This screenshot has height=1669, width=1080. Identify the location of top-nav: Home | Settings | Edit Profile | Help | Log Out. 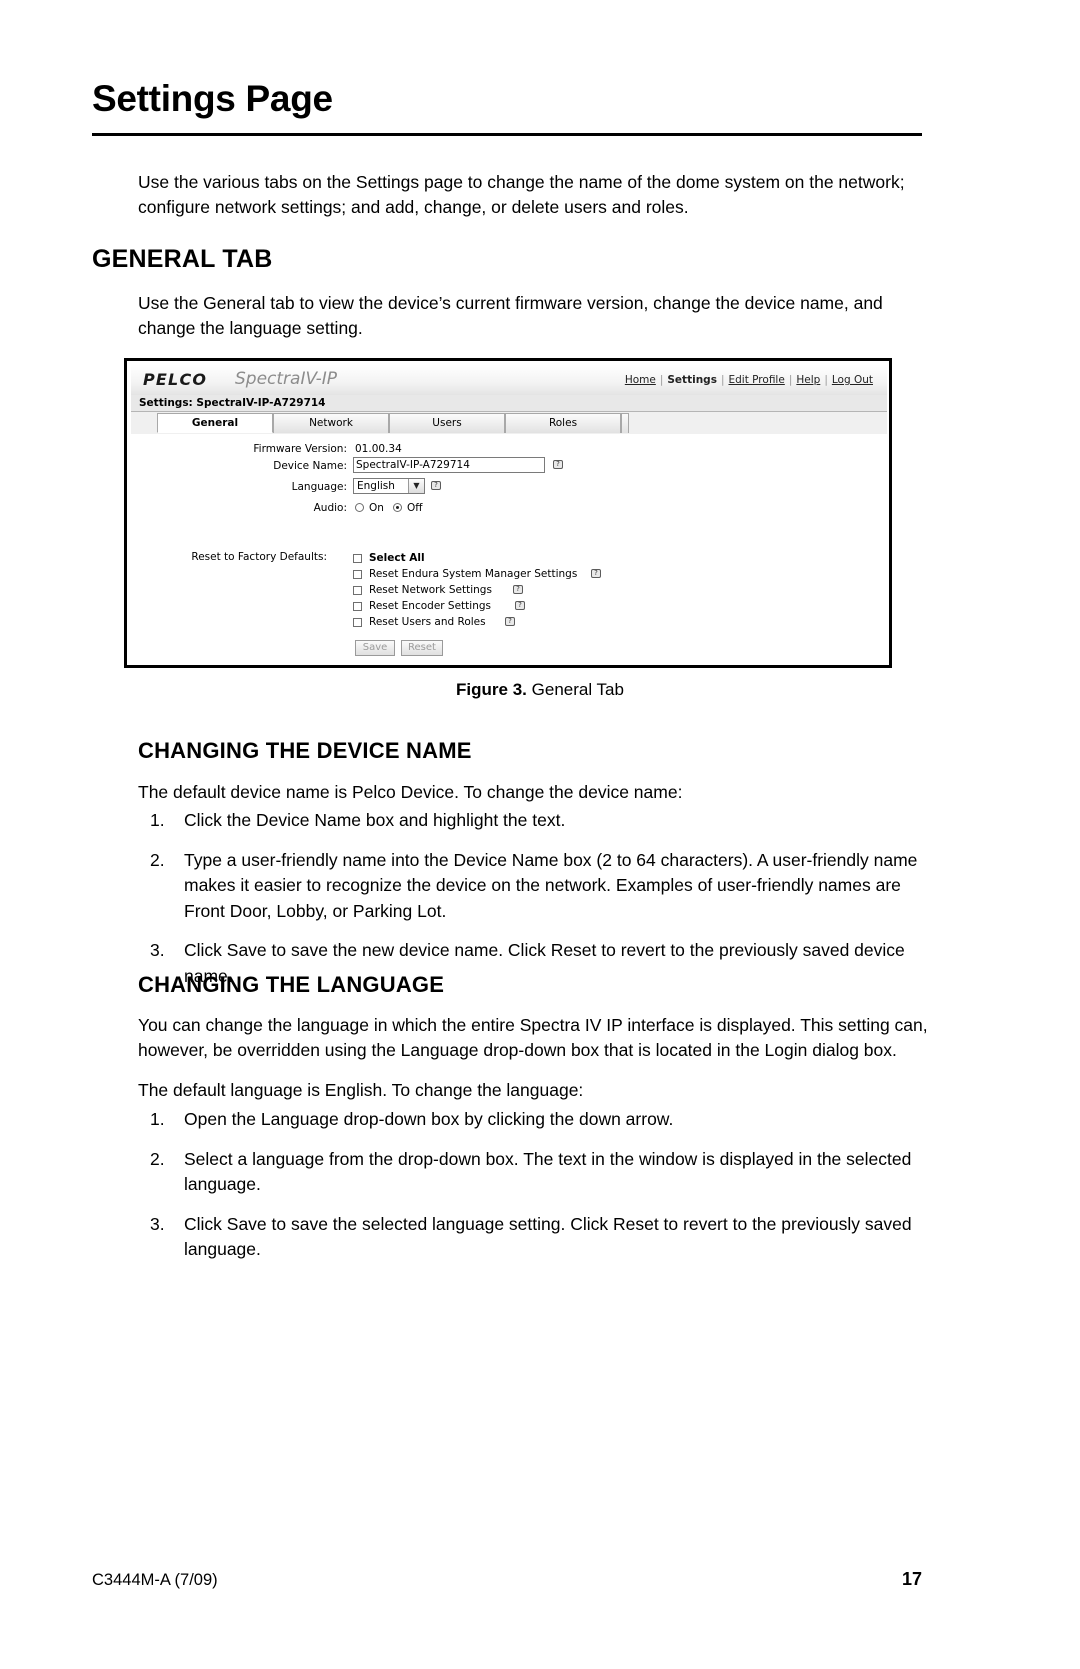
(749, 380).